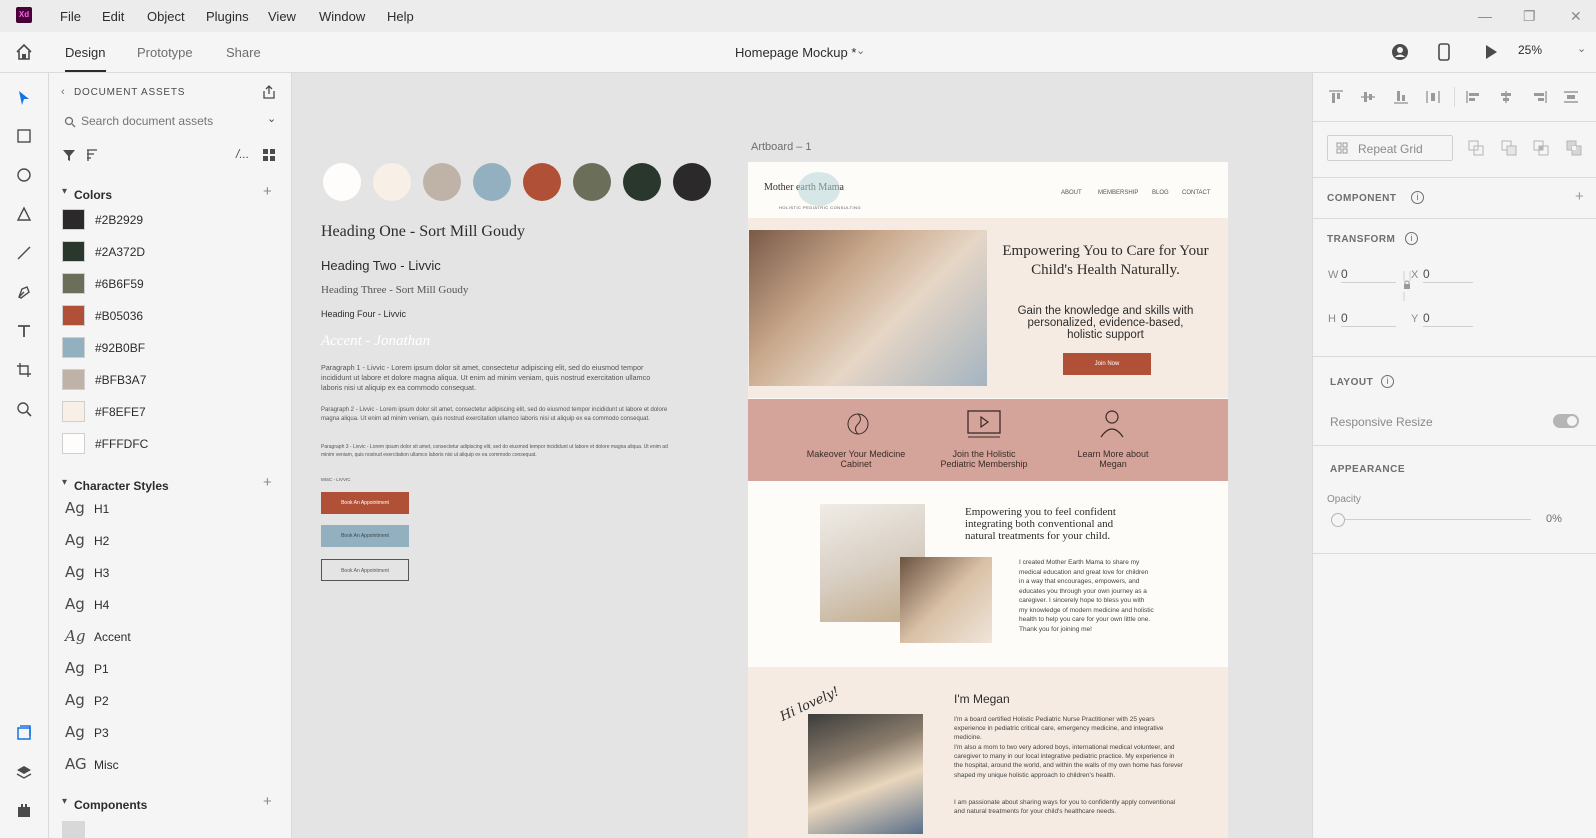 This screenshot has width=1596, height=838. Describe the element at coordinates (363, 314) in the screenshot. I see `sg-heading-four: Heading Four - Livvic` at that location.